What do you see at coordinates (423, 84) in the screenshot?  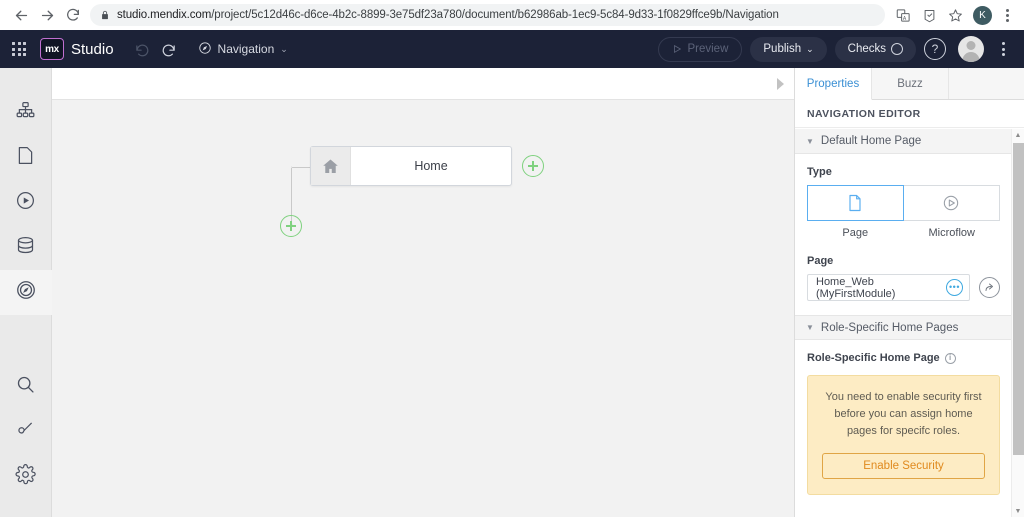 I see `canvas-toolbar` at bounding box center [423, 84].